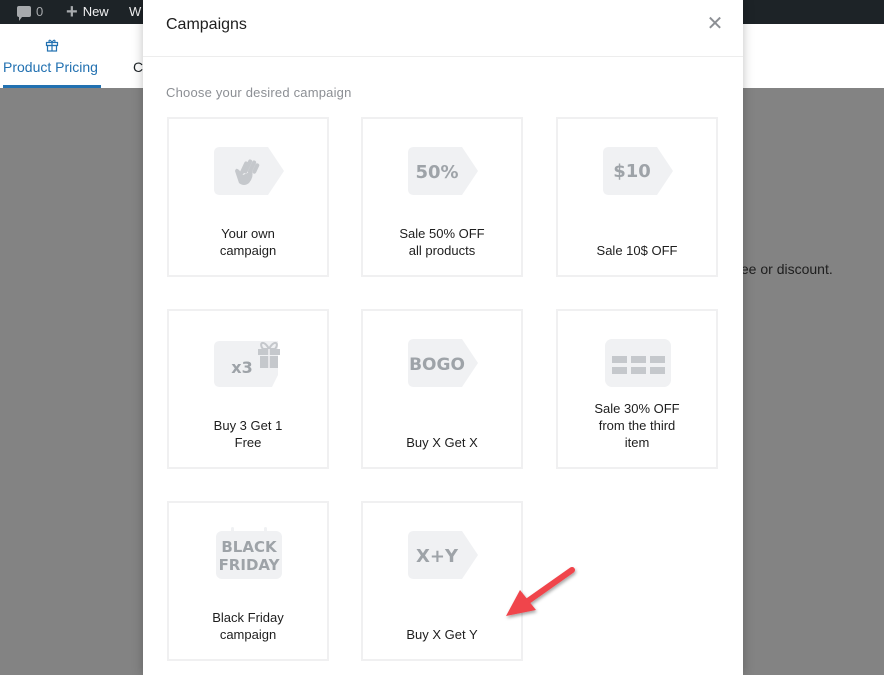 The height and width of the screenshot is (675, 884). What do you see at coordinates (206, 24) in the screenshot?
I see `modal-title: Campaigns` at bounding box center [206, 24].